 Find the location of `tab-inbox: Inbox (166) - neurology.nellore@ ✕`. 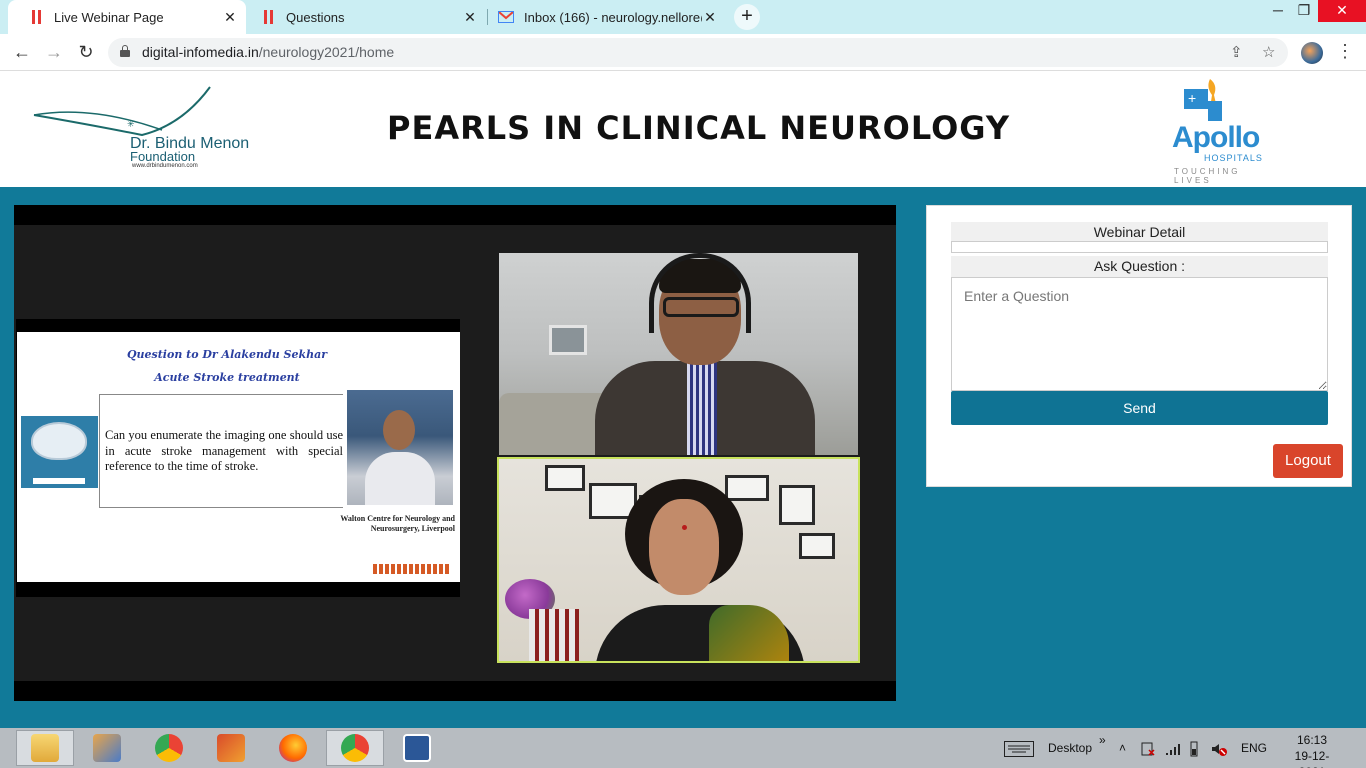

tab-inbox: Inbox (166) - neurology.nellore@ ✕ is located at coordinates (607, 17).